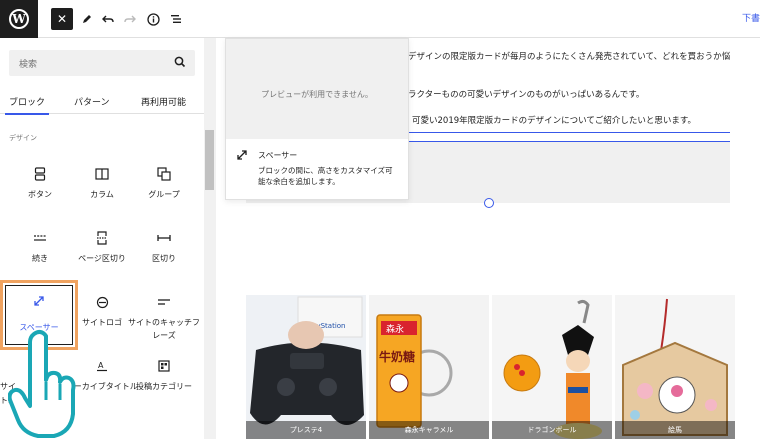 The image size is (760, 439). I want to click on list-view-button, so click(176, 19).